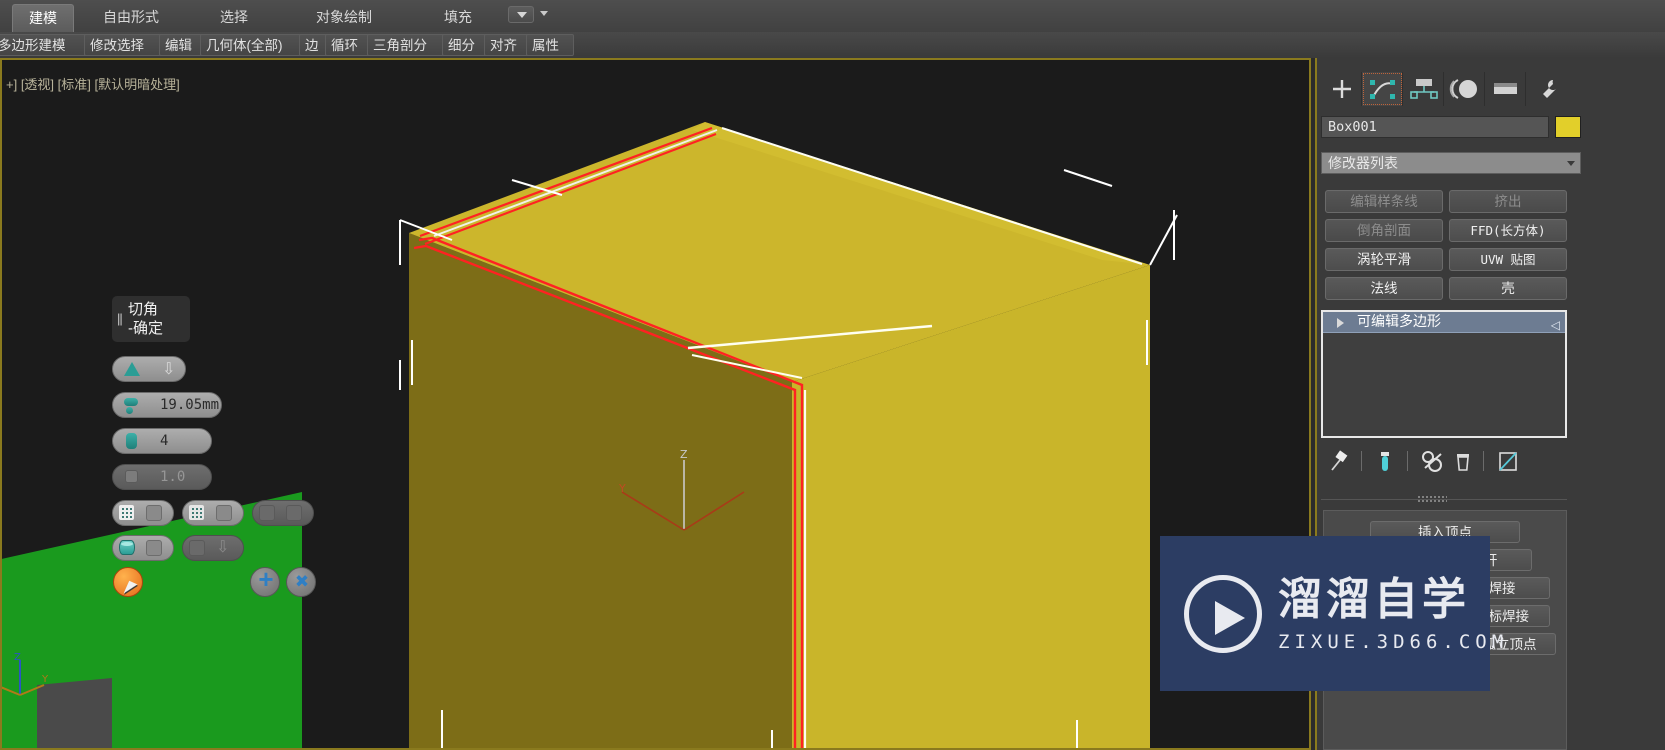  I want to click on rbtn-loops: 循环, so click(349, 45).